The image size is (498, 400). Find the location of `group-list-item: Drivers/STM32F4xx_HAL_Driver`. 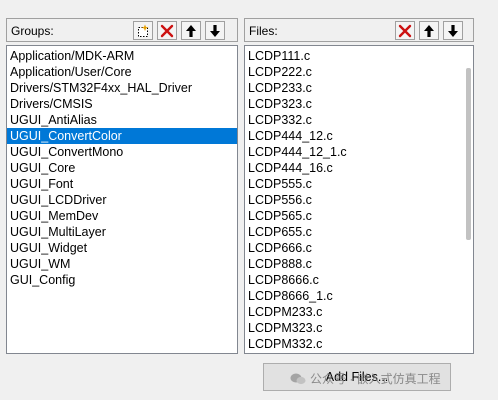

group-list-item: Drivers/STM32F4xx_HAL_Driver is located at coordinates (122, 88).